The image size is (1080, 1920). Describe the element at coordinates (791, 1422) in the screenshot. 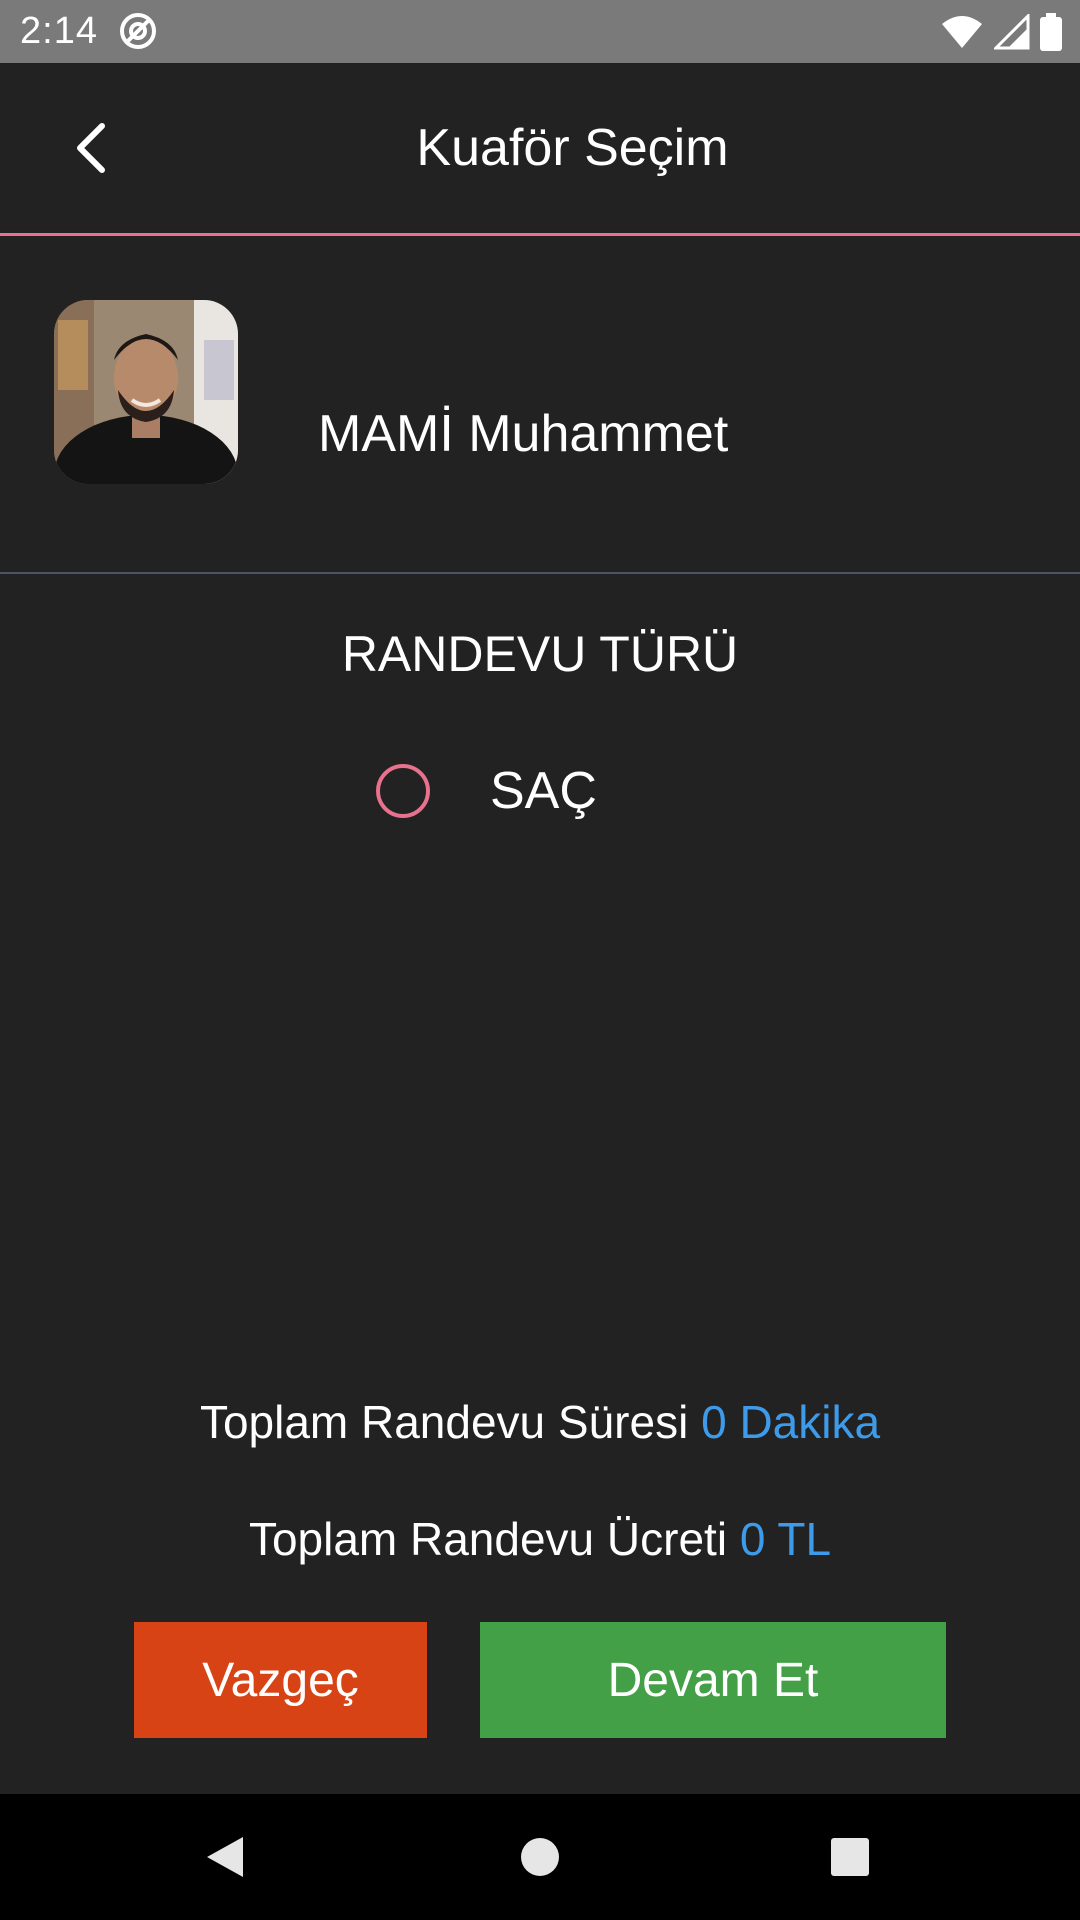

I see `total-duration-value: 0 Dakika` at that location.